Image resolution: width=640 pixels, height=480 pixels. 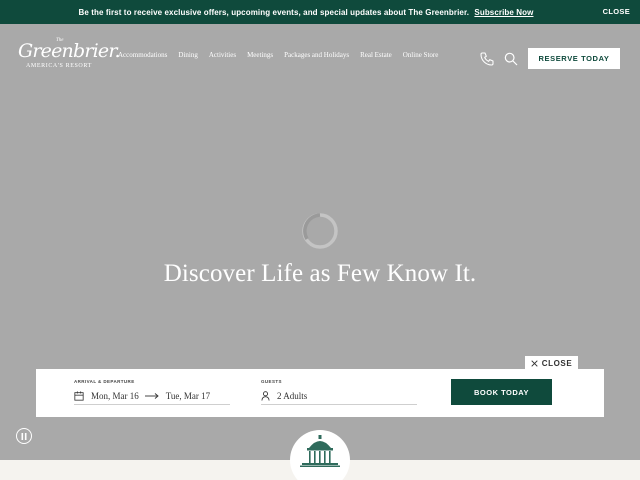 What do you see at coordinates (115, 395) in the screenshot?
I see `arrival-date: Mon, Mar 16` at bounding box center [115, 395].